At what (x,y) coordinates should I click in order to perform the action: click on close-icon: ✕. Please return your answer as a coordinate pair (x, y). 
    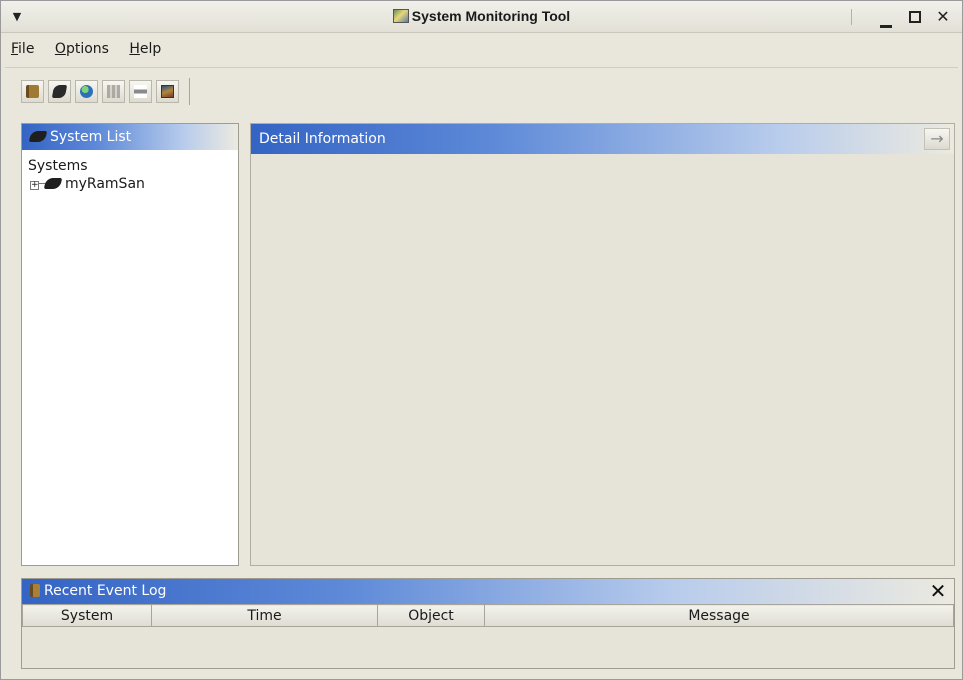
    Looking at the image, I should click on (943, 17).